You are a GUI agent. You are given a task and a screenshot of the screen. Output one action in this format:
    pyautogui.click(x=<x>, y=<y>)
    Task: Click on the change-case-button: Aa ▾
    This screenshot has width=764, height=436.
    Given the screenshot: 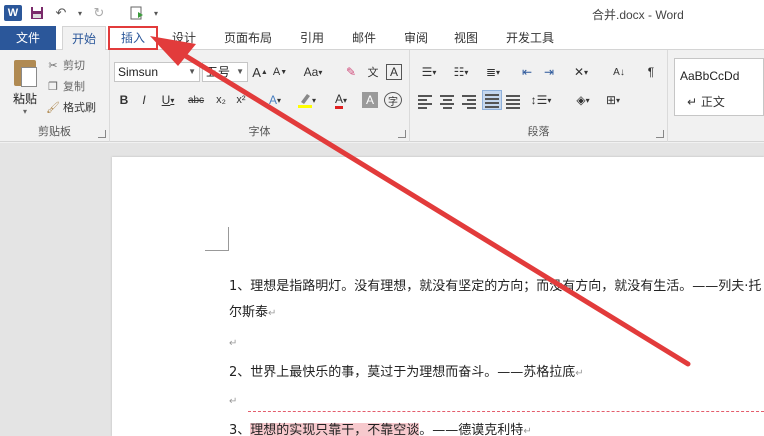 What is the action you would take?
    pyautogui.click(x=313, y=72)
    